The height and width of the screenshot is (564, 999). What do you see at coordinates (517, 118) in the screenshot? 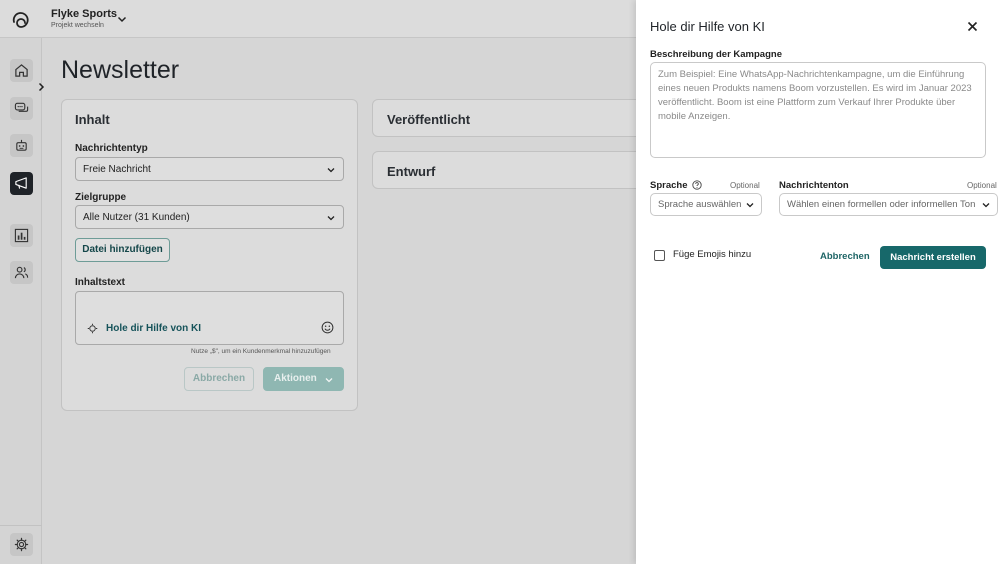
I see `published-card: Veröffentlicht` at bounding box center [517, 118].